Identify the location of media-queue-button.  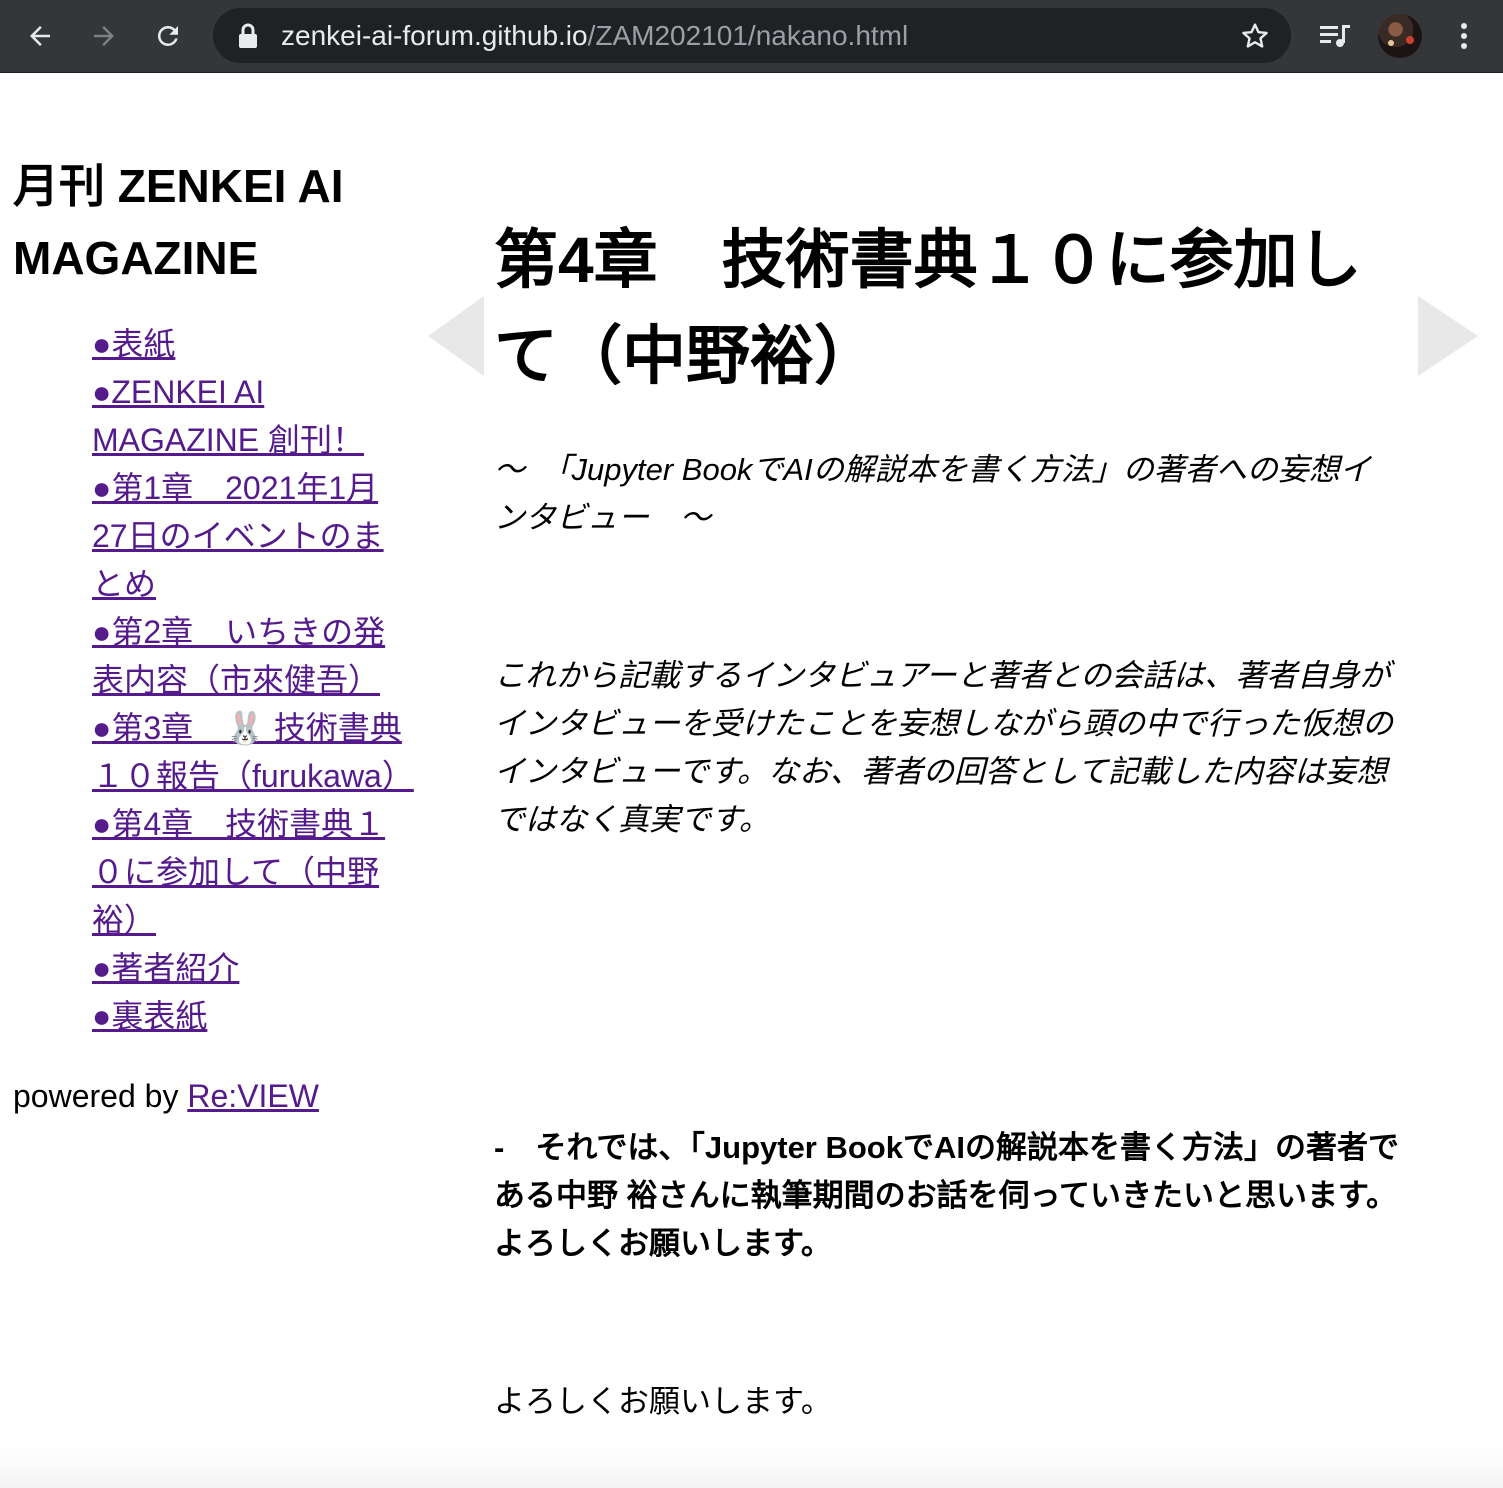
(1335, 36).